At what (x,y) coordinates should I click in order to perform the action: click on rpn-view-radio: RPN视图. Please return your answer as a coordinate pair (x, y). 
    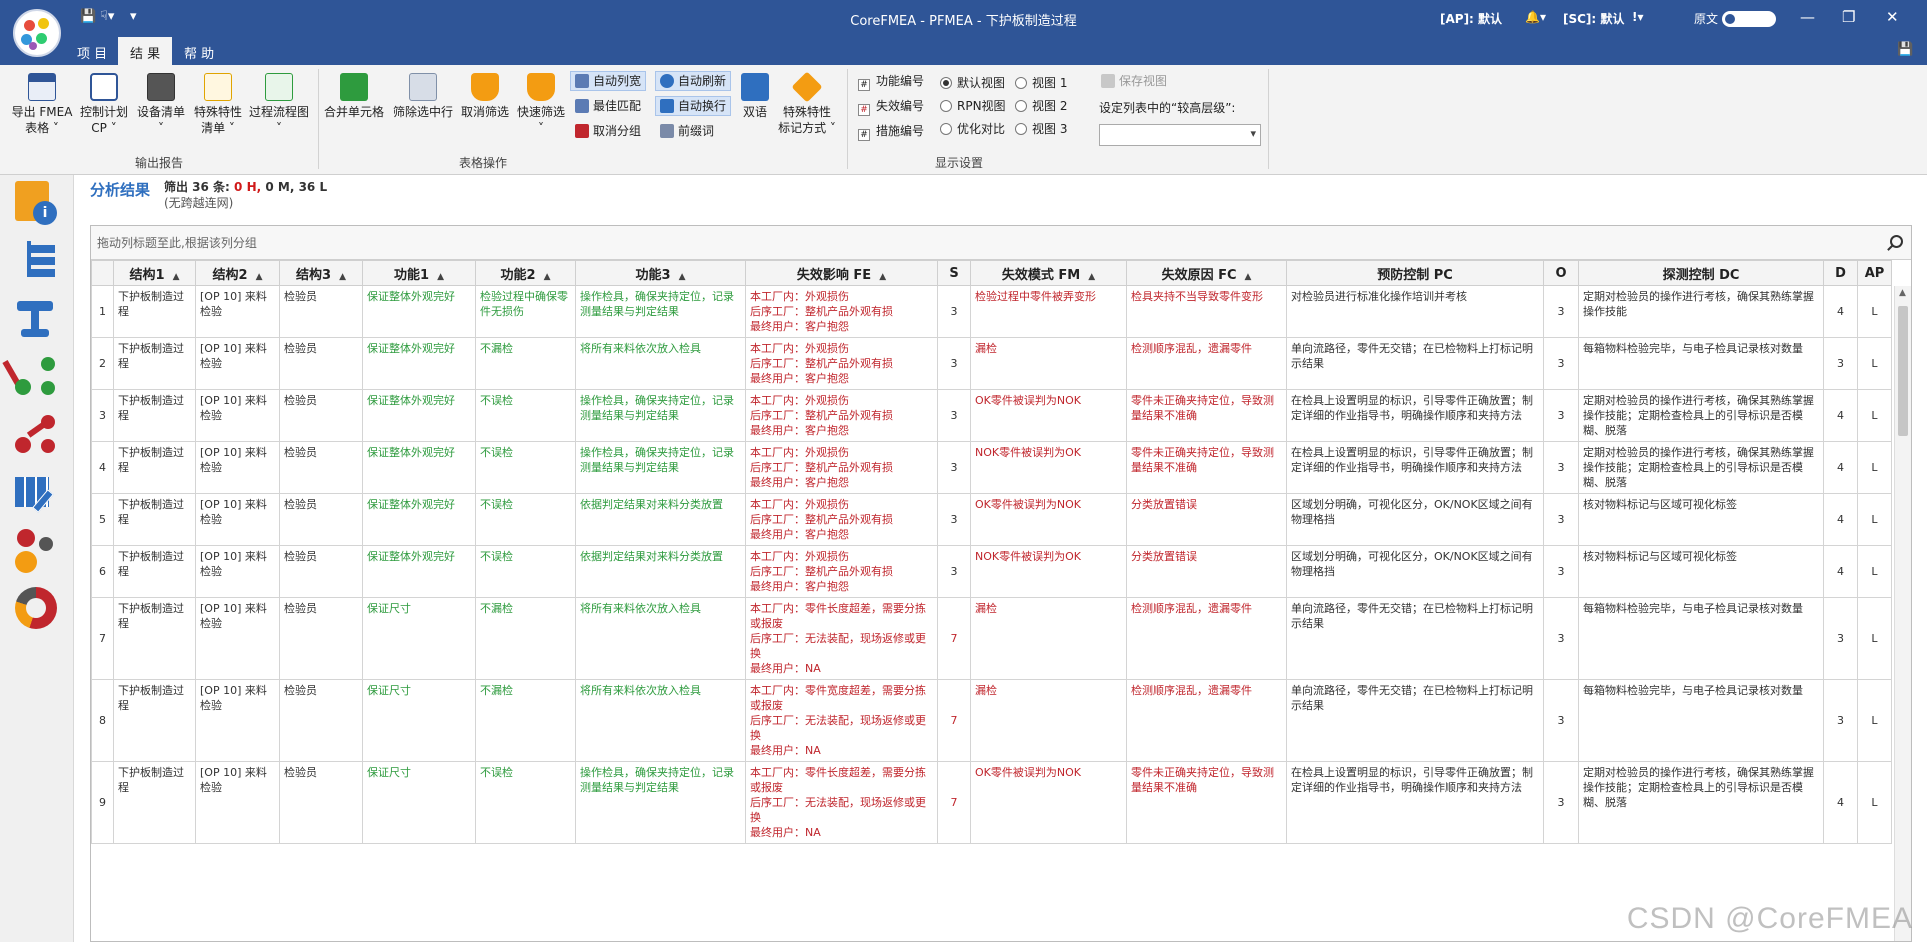
    Looking at the image, I should click on (973, 106).